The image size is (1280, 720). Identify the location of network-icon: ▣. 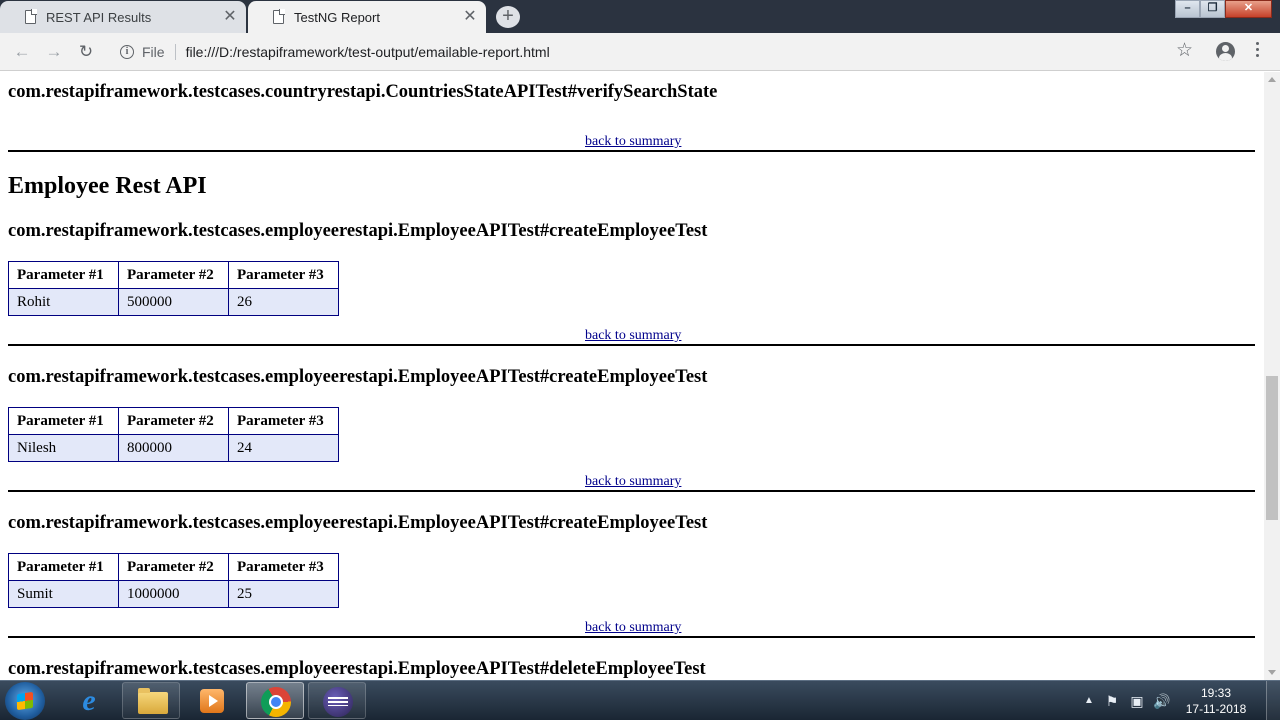
(1137, 701).